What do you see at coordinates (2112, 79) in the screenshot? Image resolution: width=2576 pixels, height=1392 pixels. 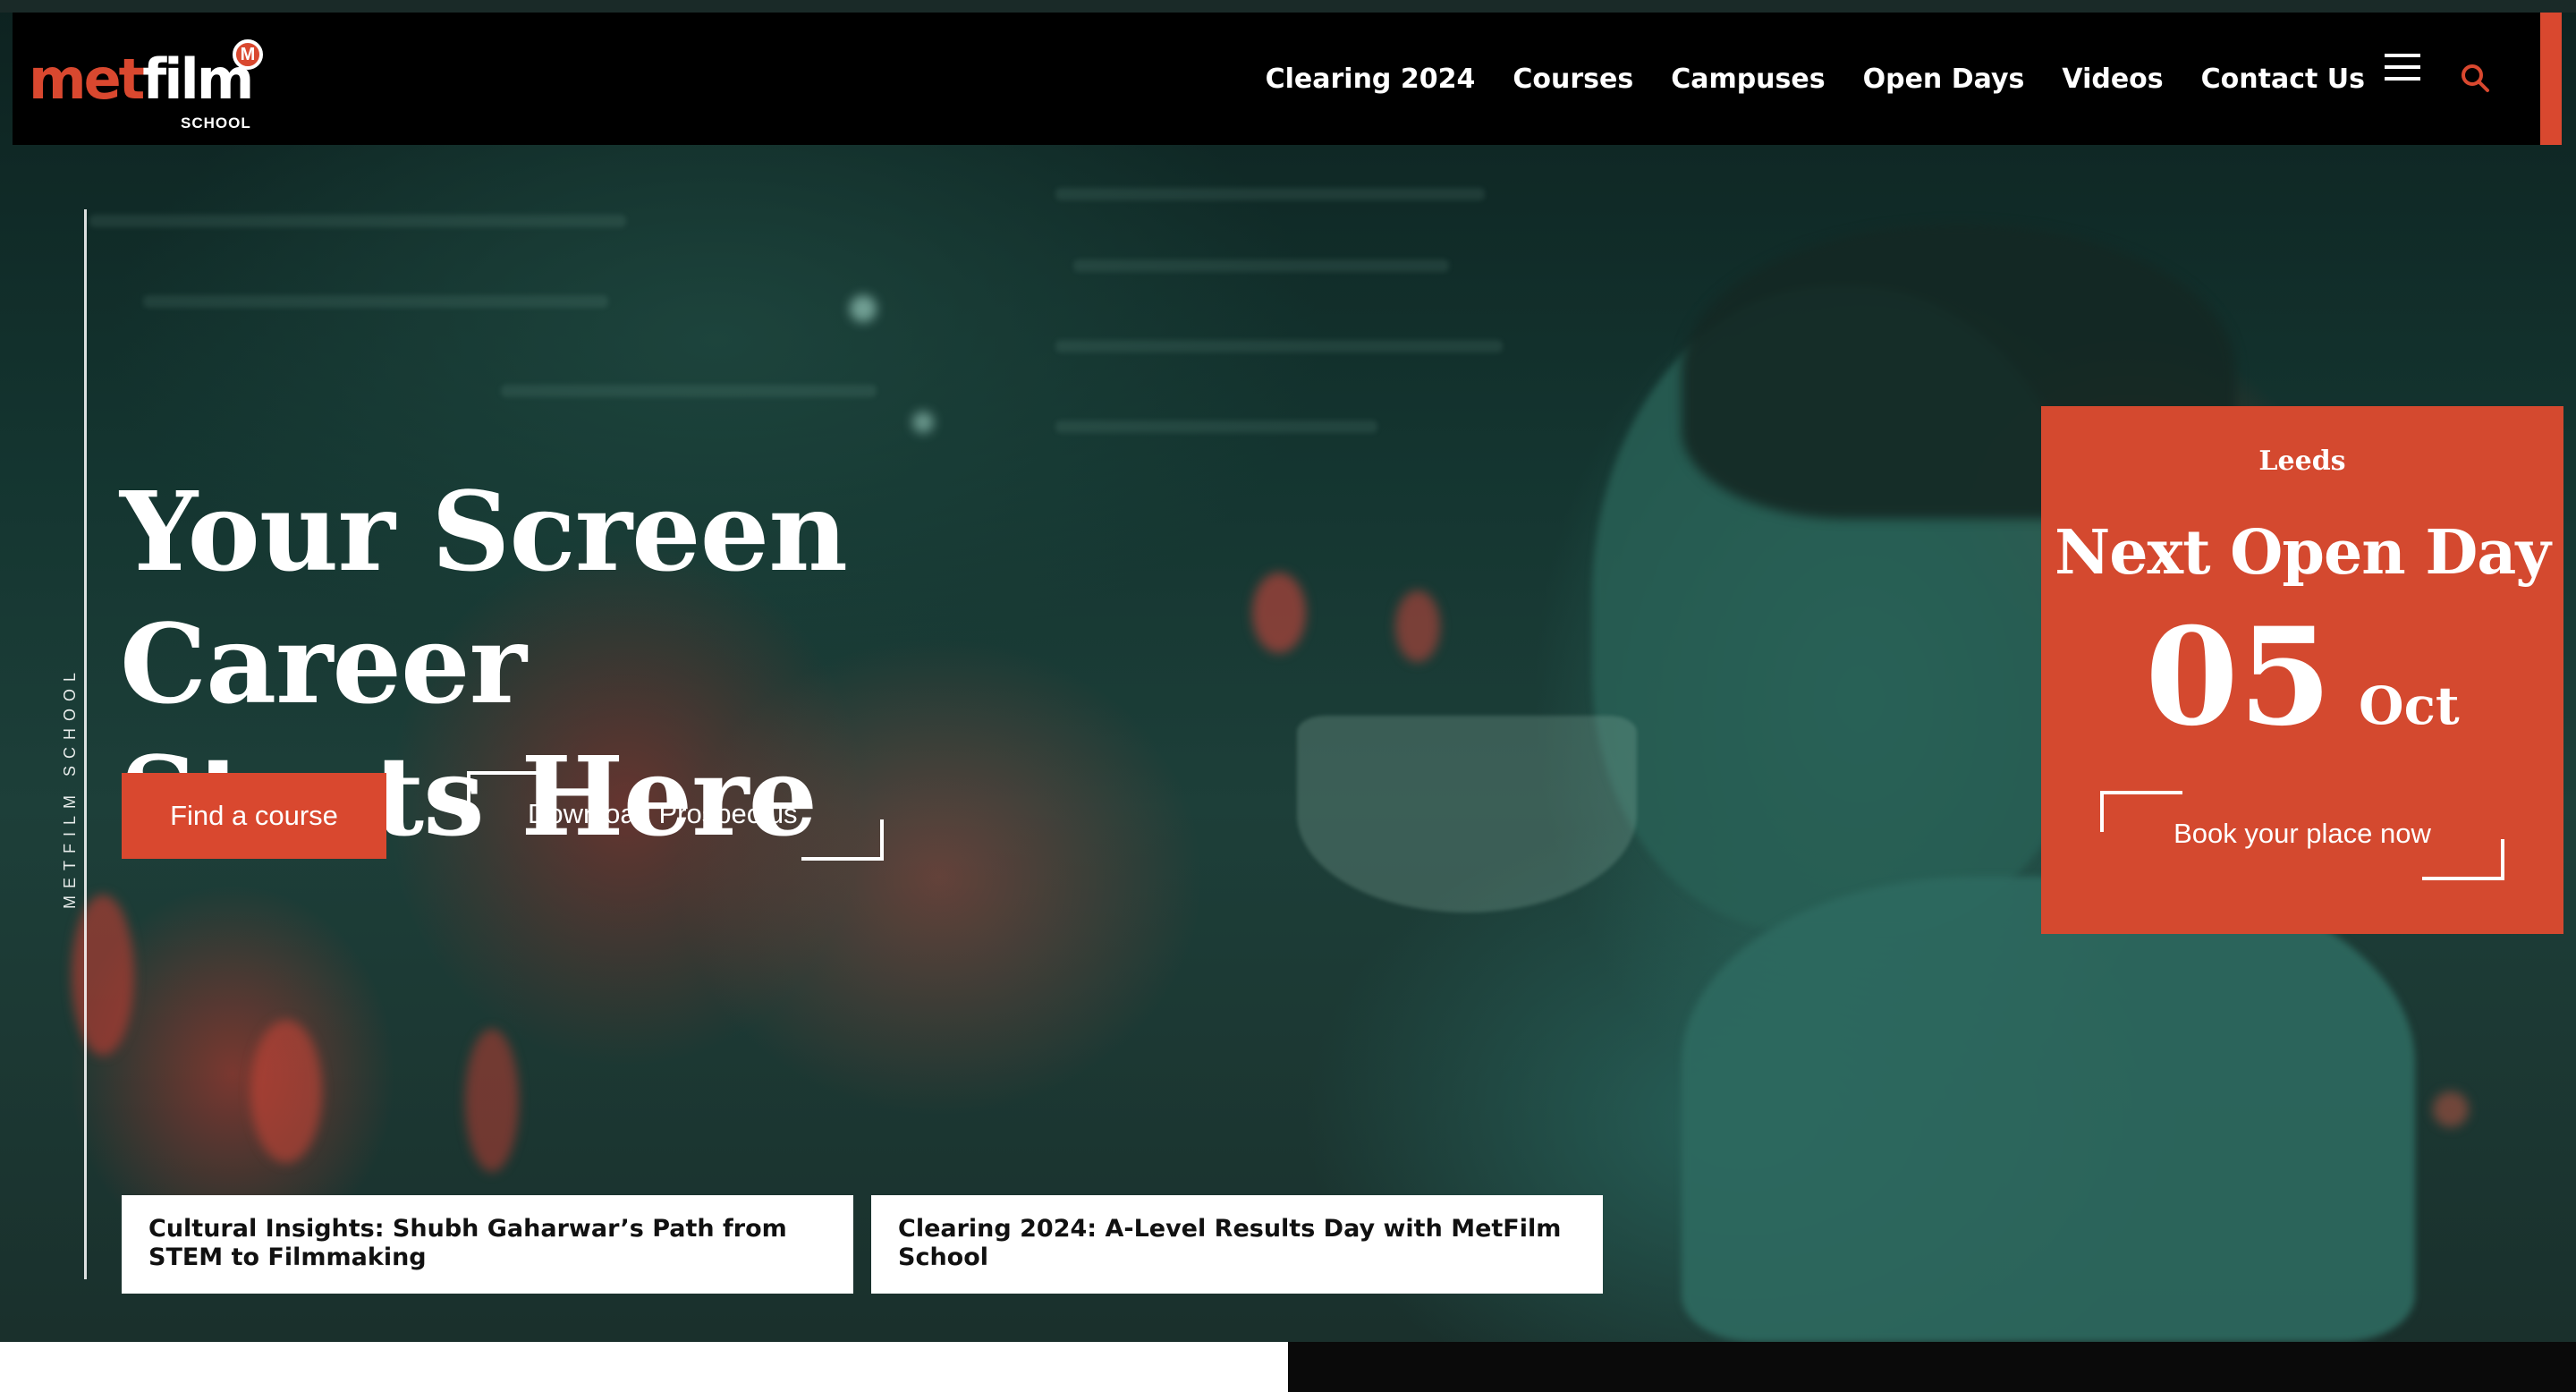 I see `nav-videos: Videos` at bounding box center [2112, 79].